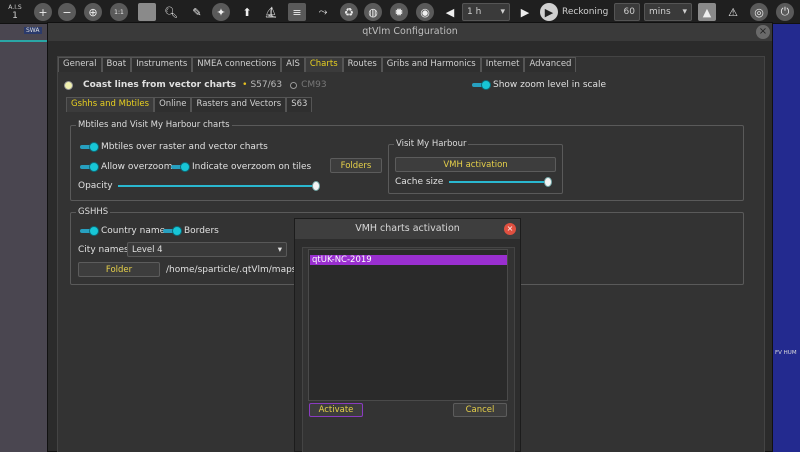 The width and height of the screenshot is (800, 452). I want to click on reckoning-input: 60, so click(627, 12).